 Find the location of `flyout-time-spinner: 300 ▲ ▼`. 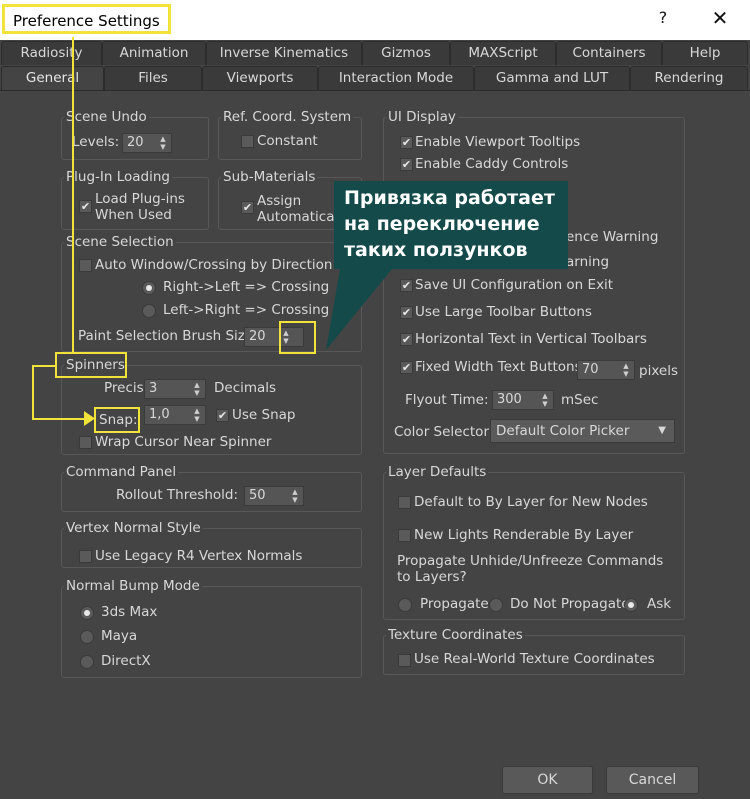

flyout-time-spinner: 300 ▲ ▼ is located at coordinates (523, 400).